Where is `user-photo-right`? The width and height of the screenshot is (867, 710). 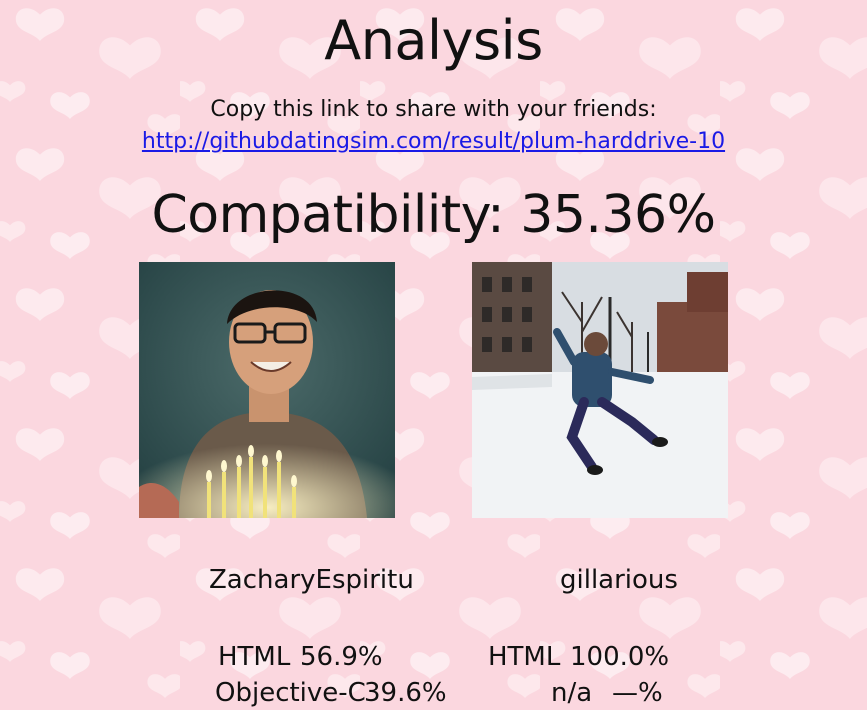 user-photo-right is located at coordinates (600, 390).